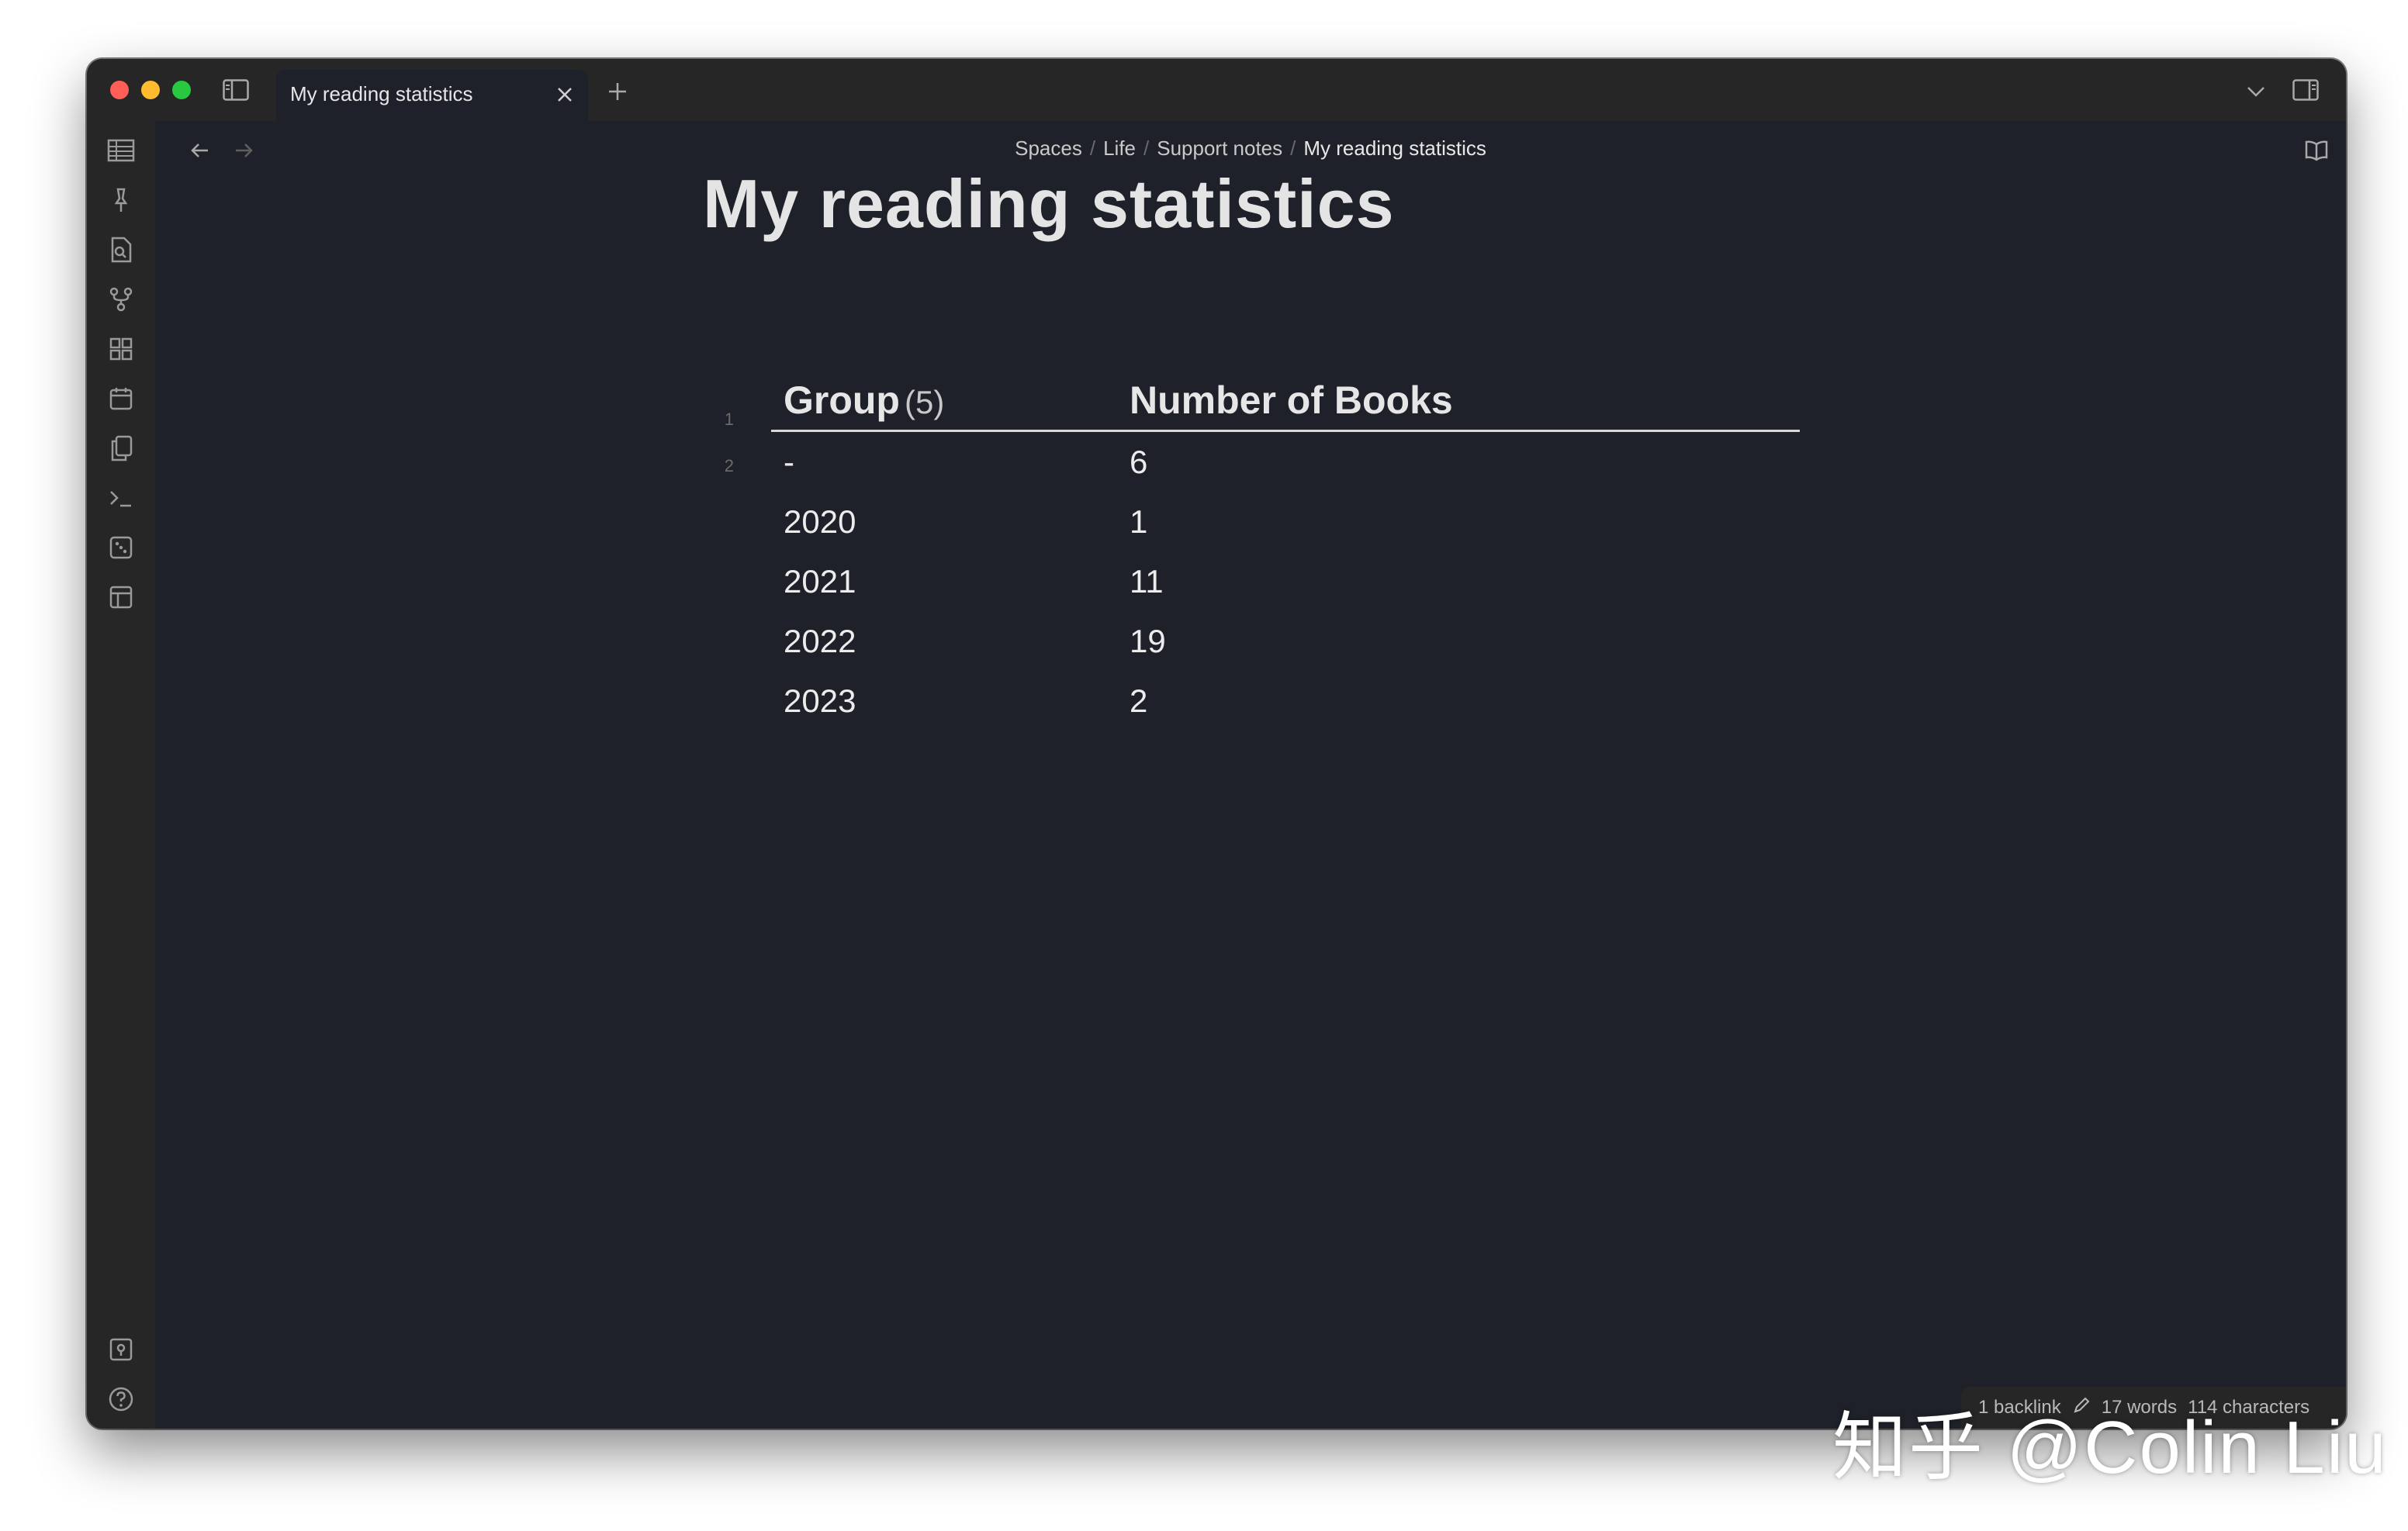 This screenshot has height=1531, width=2408. What do you see at coordinates (1139, 700) in the screenshot?
I see `cell-books: 2` at bounding box center [1139, 700].